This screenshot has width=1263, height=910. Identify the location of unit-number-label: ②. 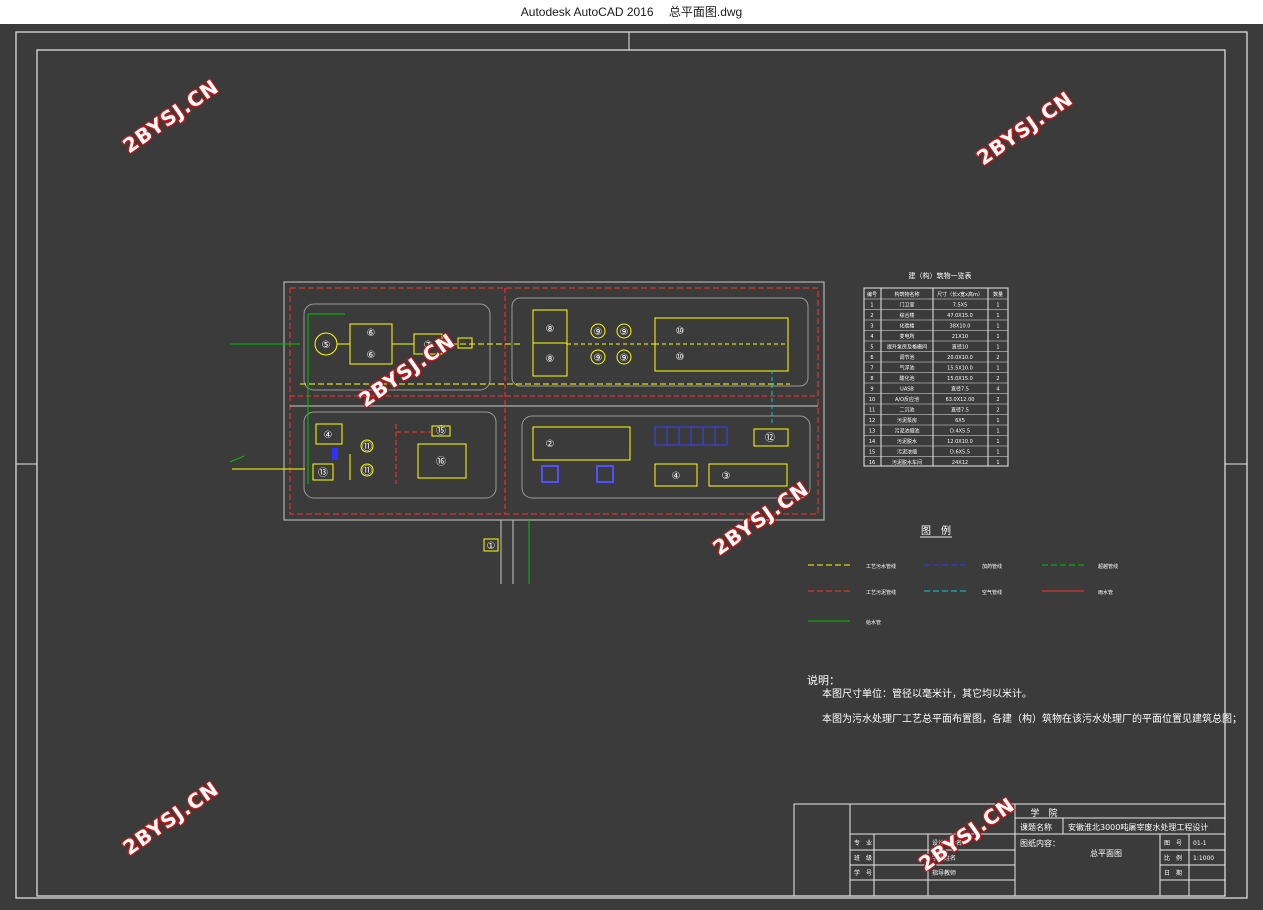
(550, 444).